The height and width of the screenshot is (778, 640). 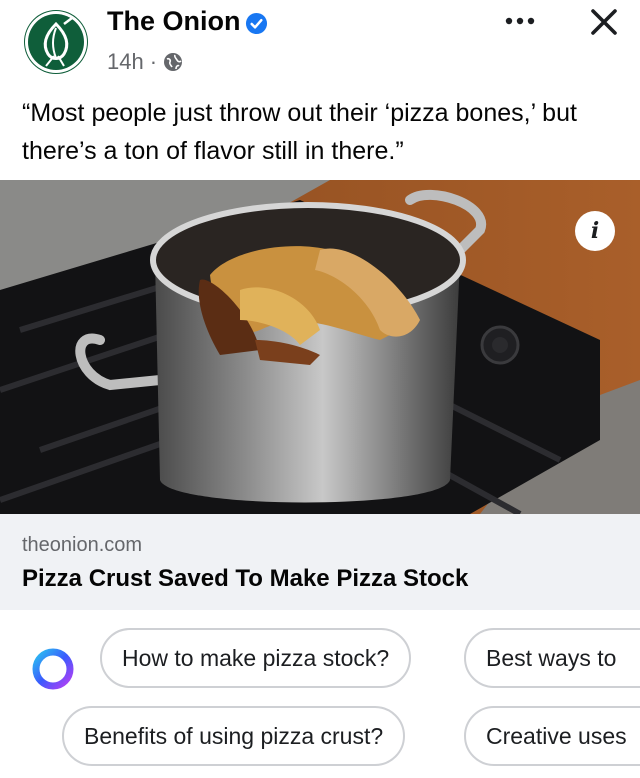 What do you see at coordinates (125, 62) in the screenshot?
I see `post-time: 14h` at bounding box center [125, 62].